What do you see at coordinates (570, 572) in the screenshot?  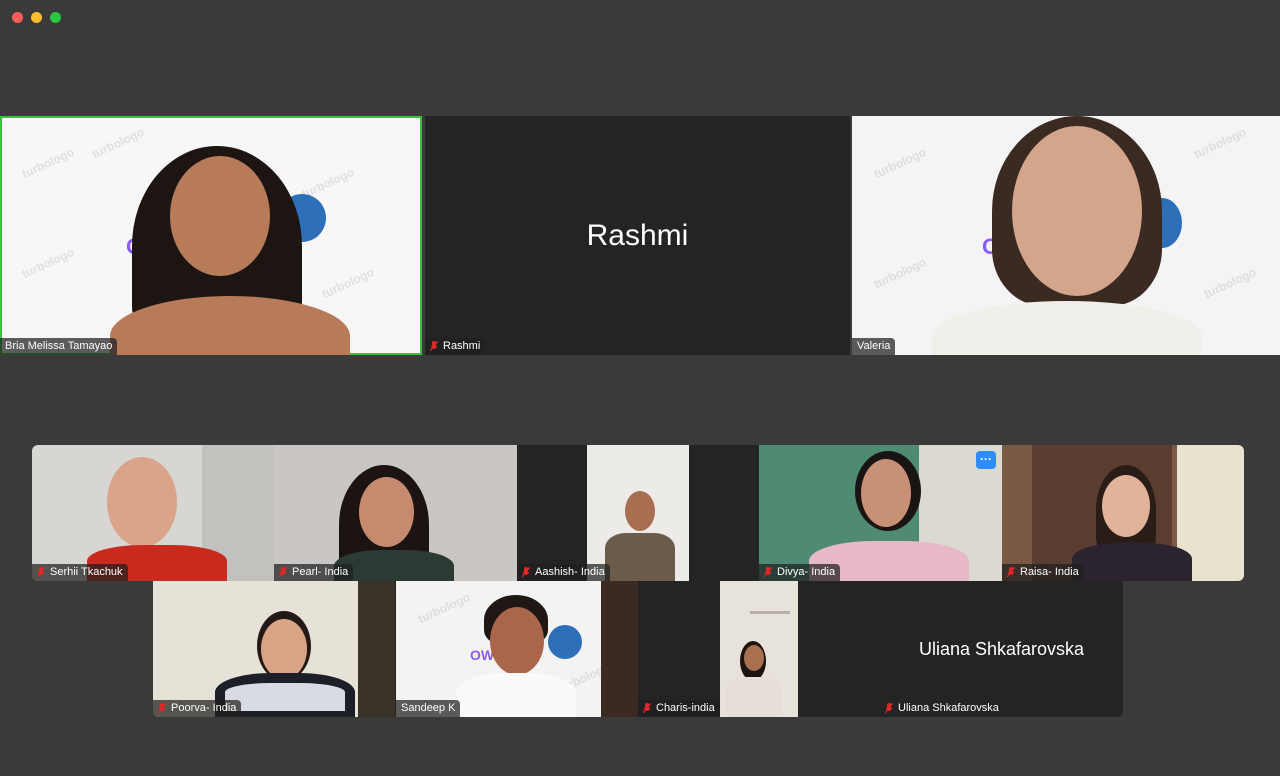 I see `participant-name: Aashish- India` at bounding box center [570, 572].